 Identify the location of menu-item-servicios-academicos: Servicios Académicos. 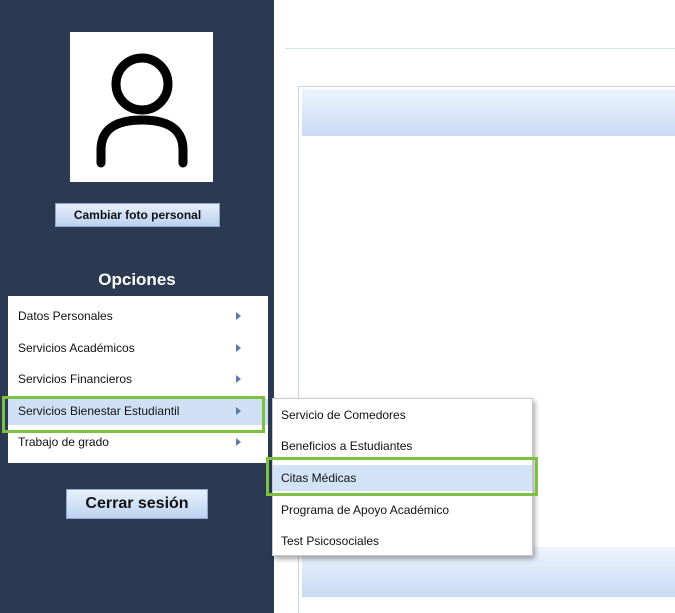
(138, 349).